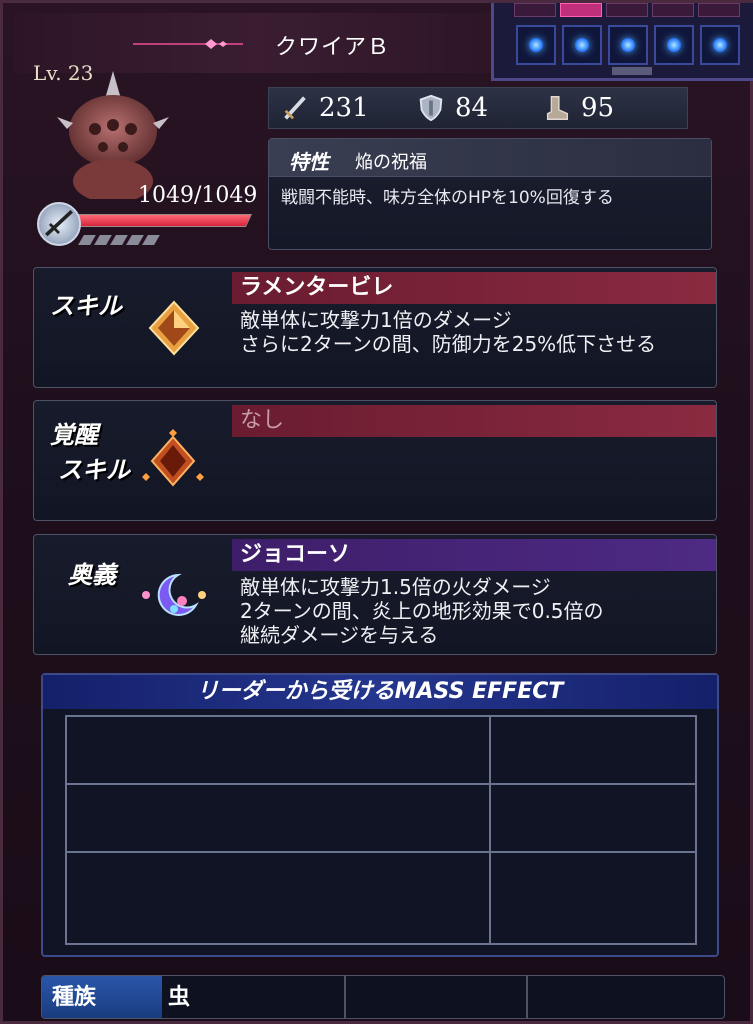 This screenshot has height=1024, width=753. I want to click on ougi-description-line: 2ターンの間、炎上の地形効果で0.5倍の, so click(422, 611).